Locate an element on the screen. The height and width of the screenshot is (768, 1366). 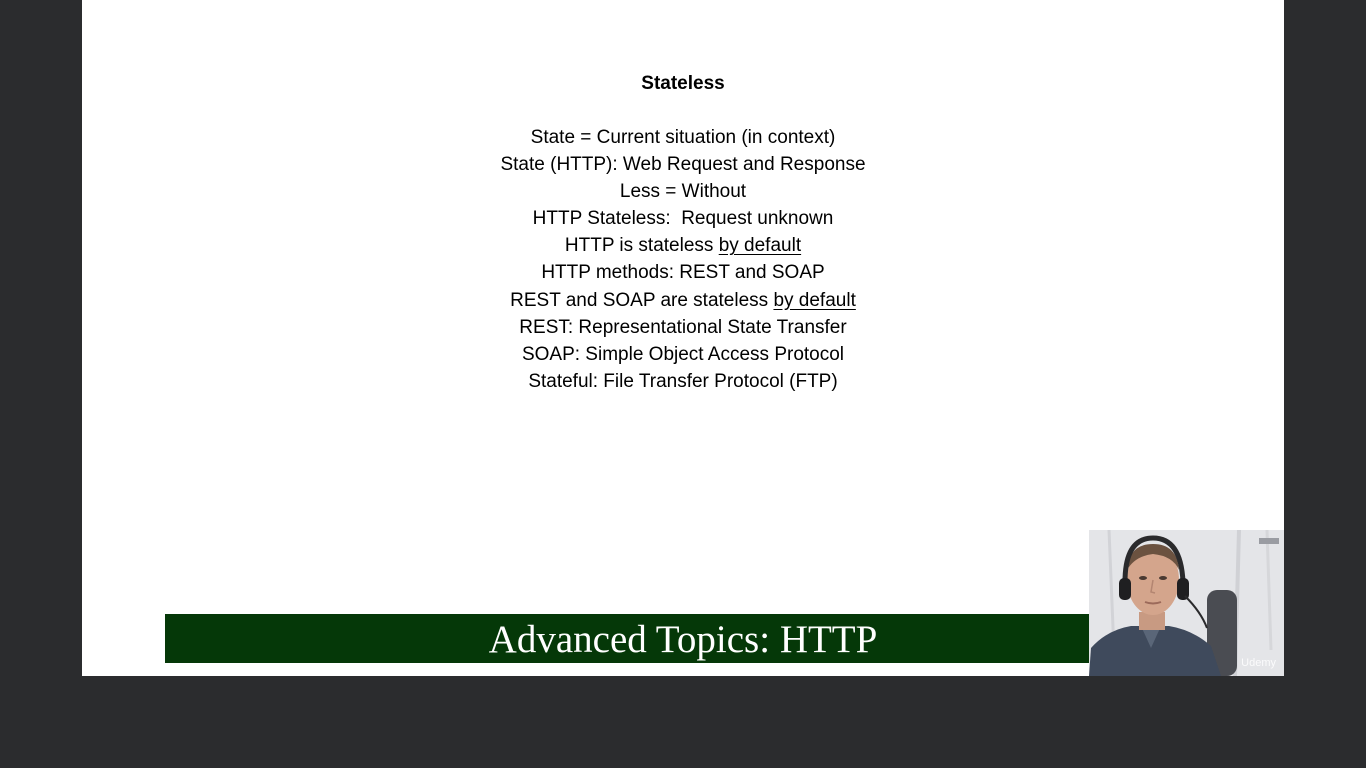
instructor-webcam-overlay: Udemy is located at coordinates (1186, 603).